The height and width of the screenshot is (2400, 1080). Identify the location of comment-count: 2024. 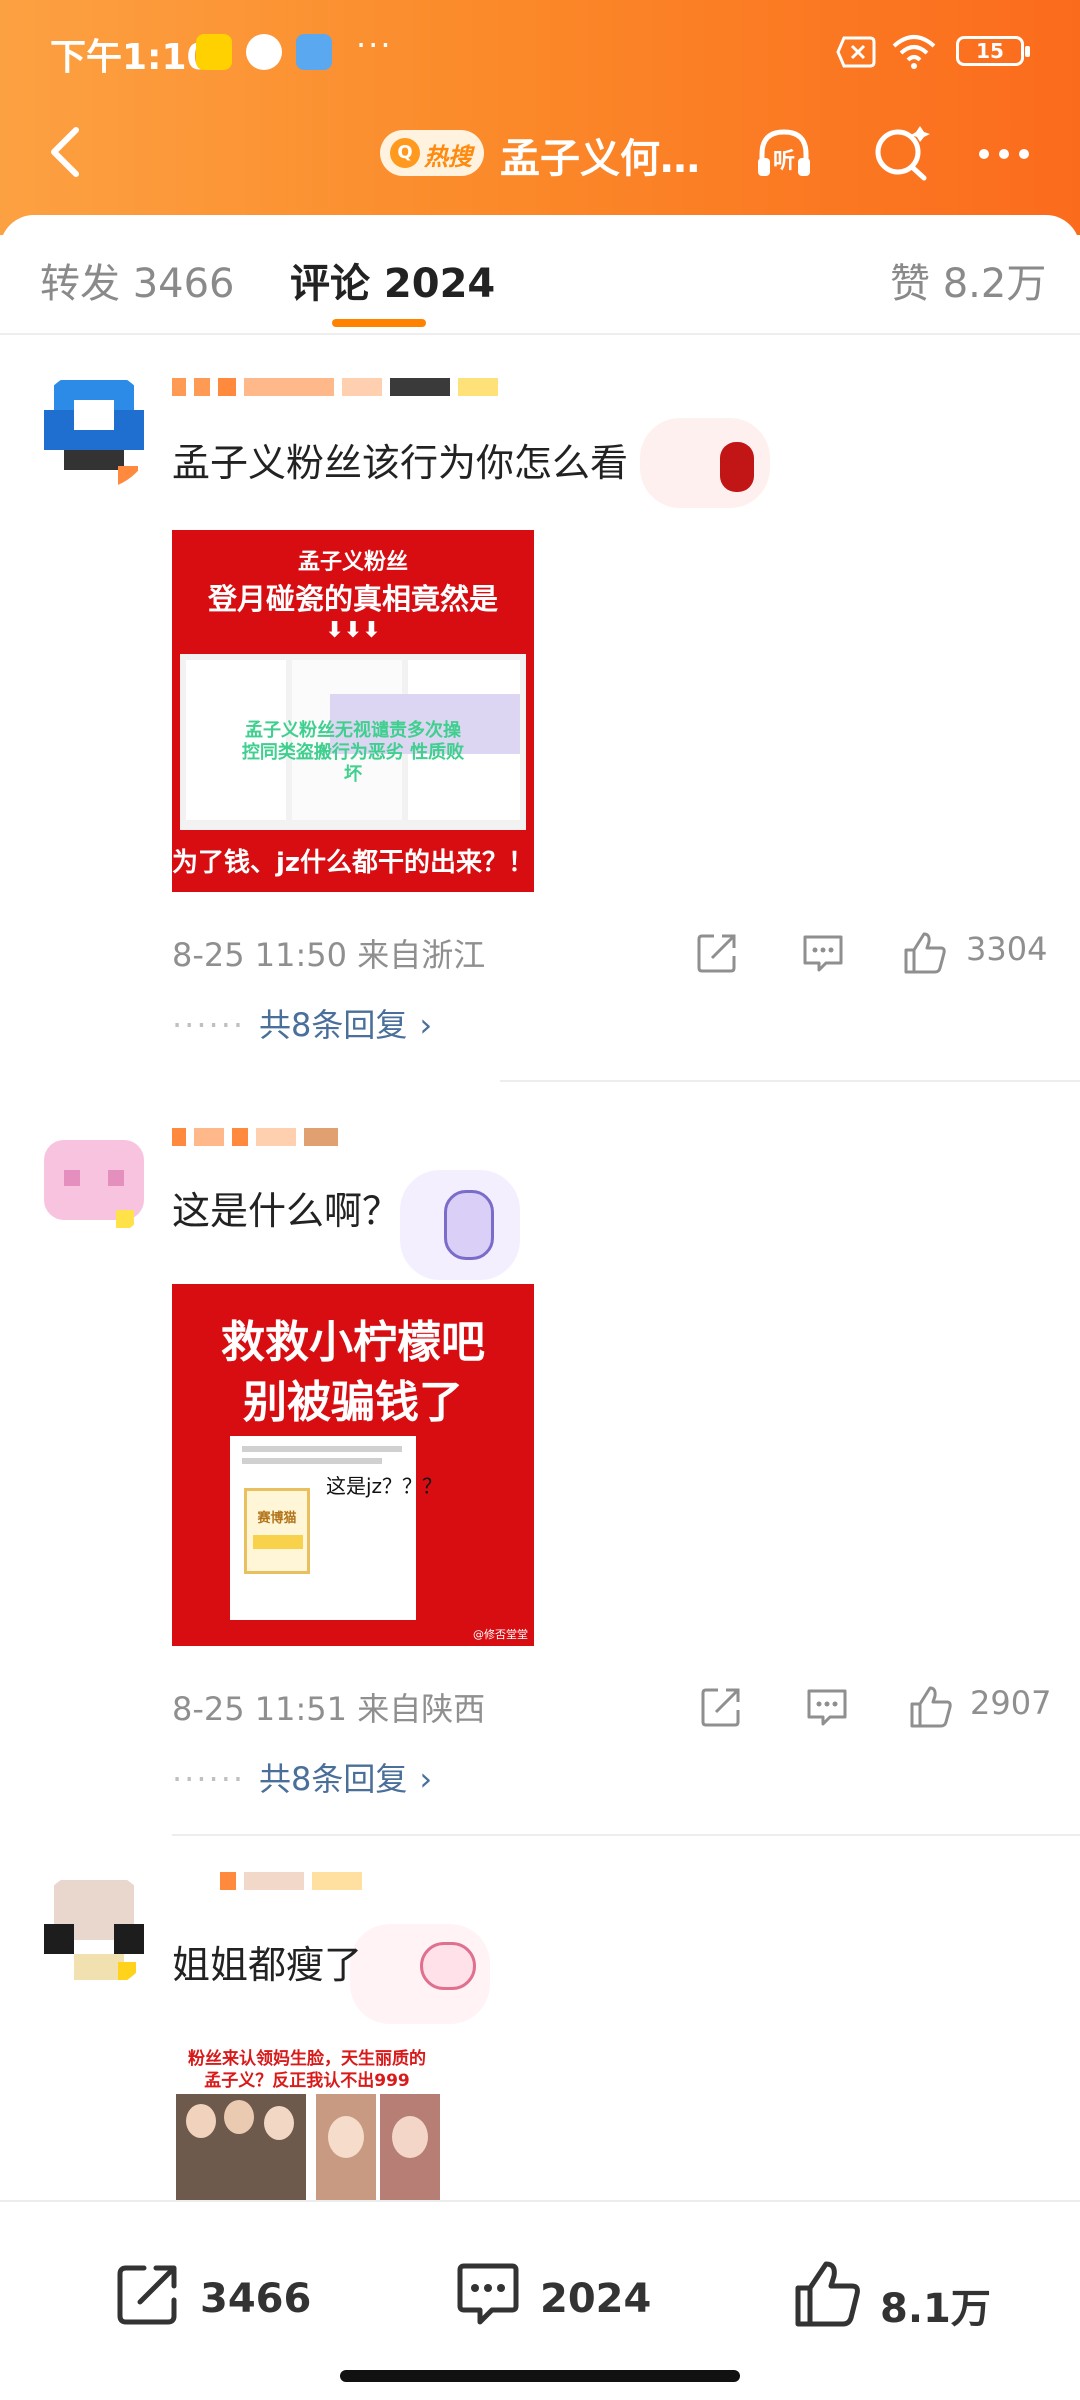
(596, 2299).